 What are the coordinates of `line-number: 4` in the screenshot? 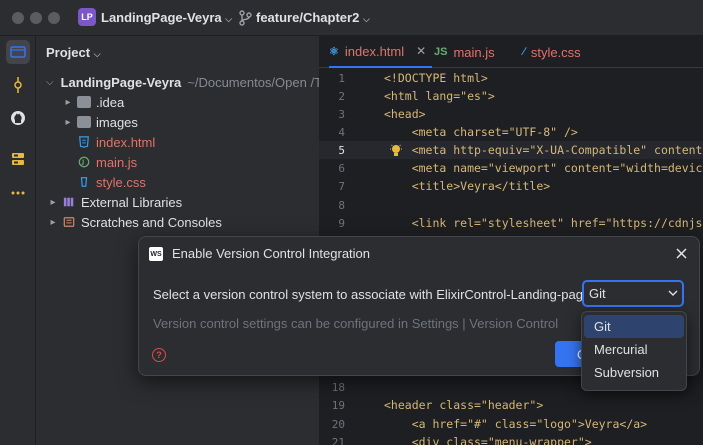 It's located at (341, 132).